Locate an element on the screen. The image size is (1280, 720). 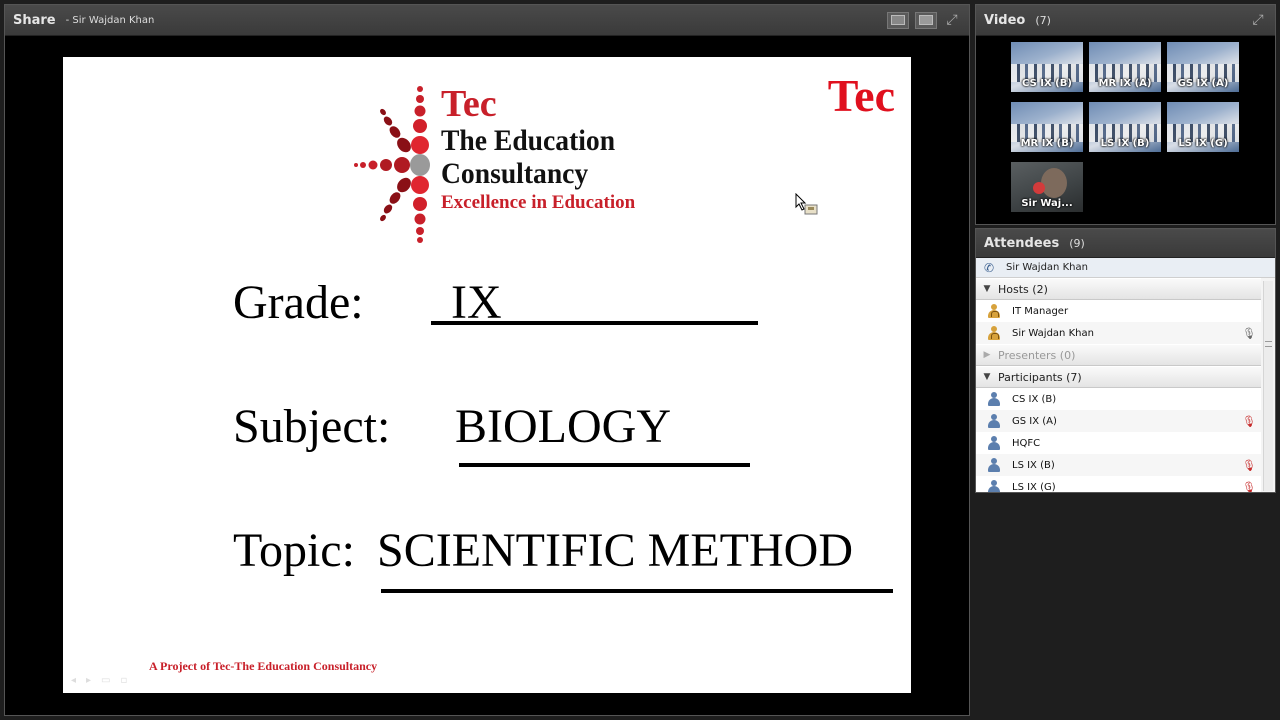
logo-dots-icon is located at coordinates (392, 164).